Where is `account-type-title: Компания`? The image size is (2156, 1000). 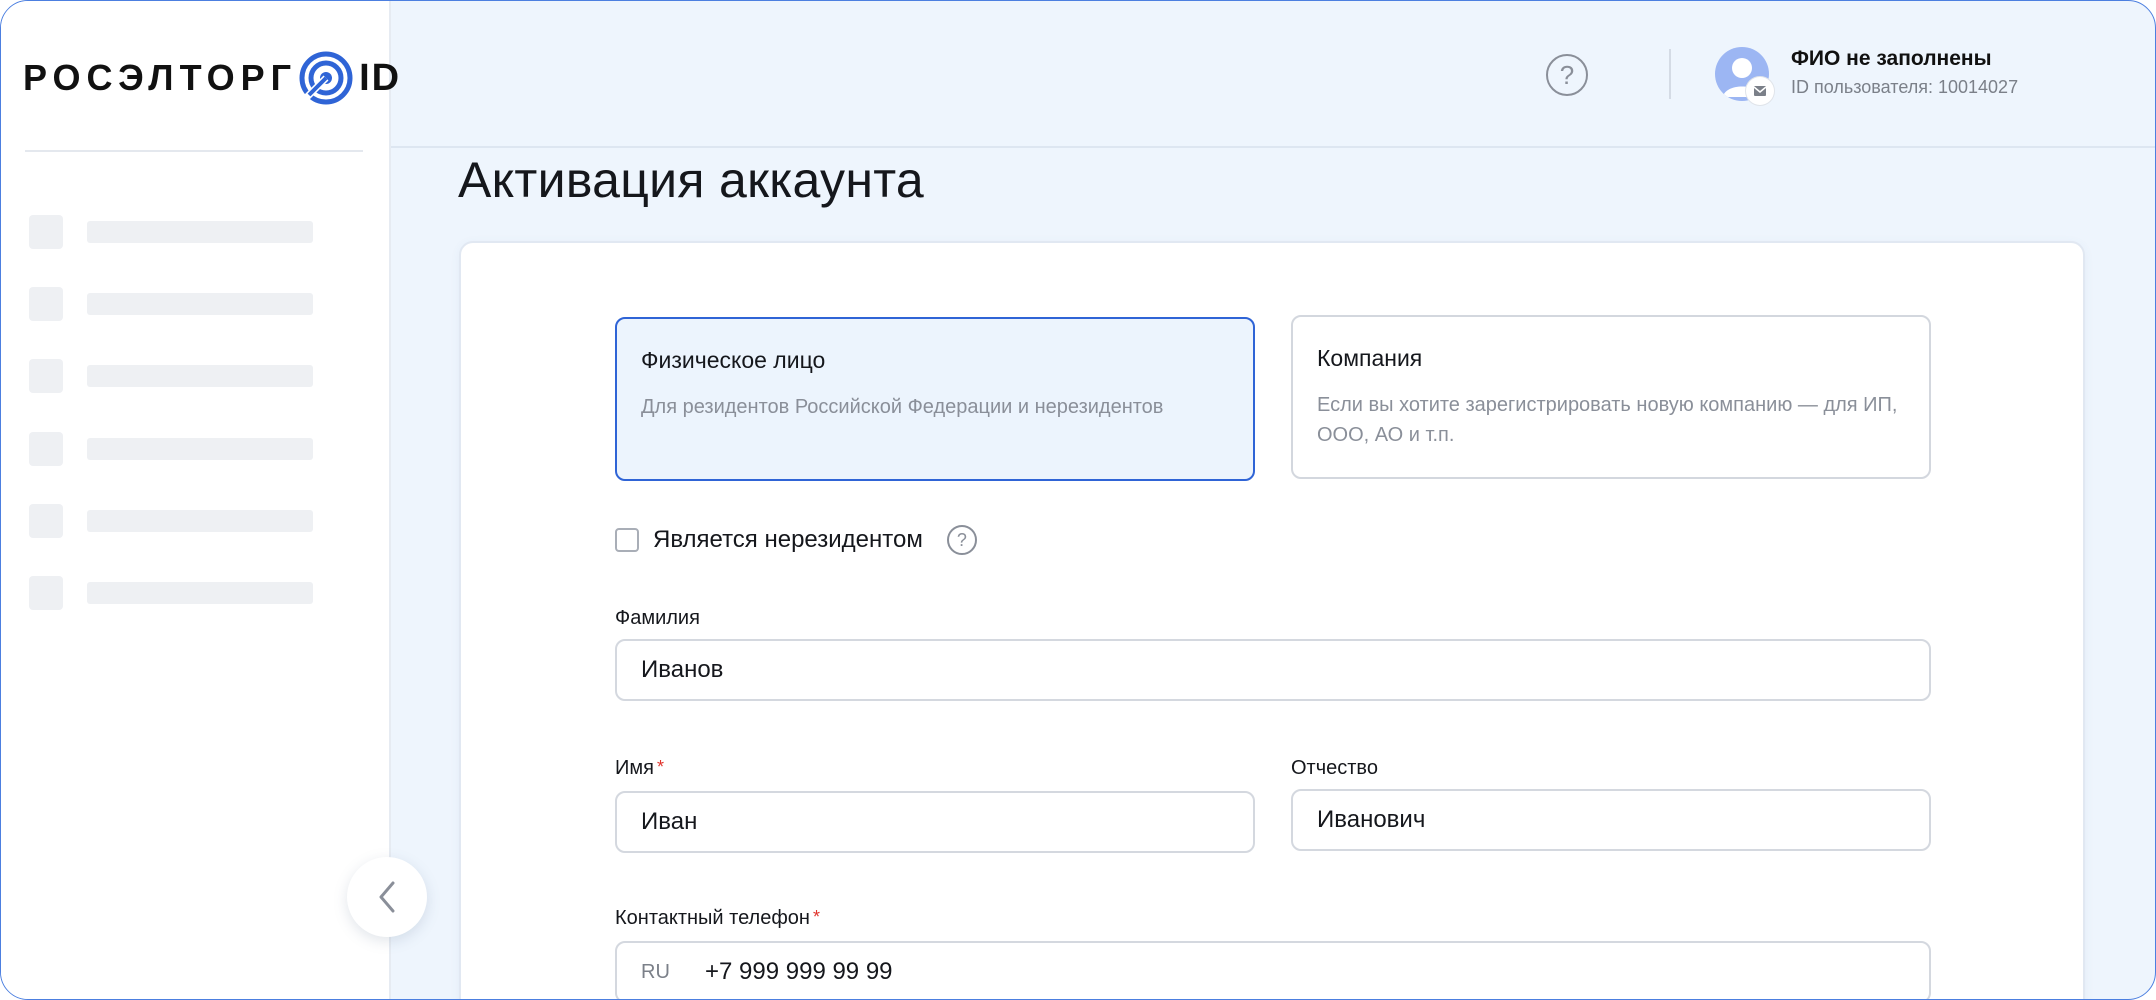 account-type-title: Компания is located at coordinates (1370, 358).